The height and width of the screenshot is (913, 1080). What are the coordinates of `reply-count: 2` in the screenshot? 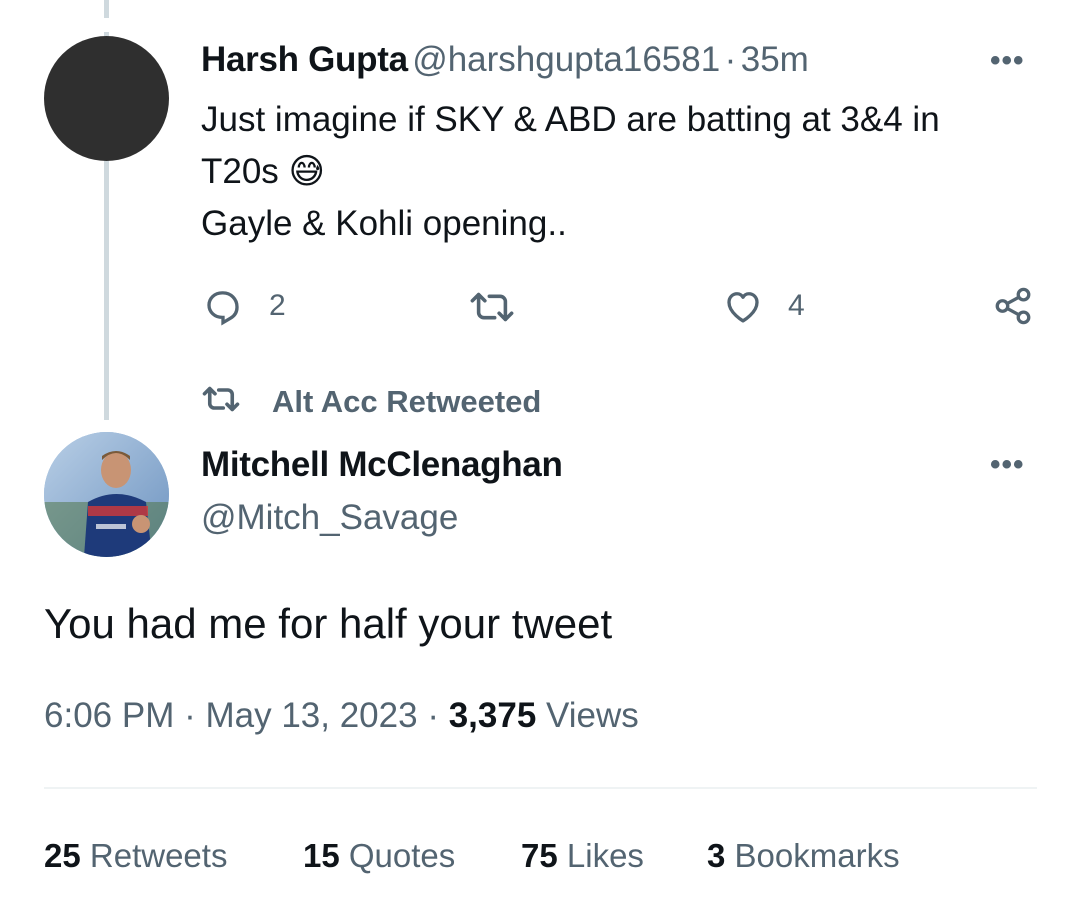 It's located at (277, 305).